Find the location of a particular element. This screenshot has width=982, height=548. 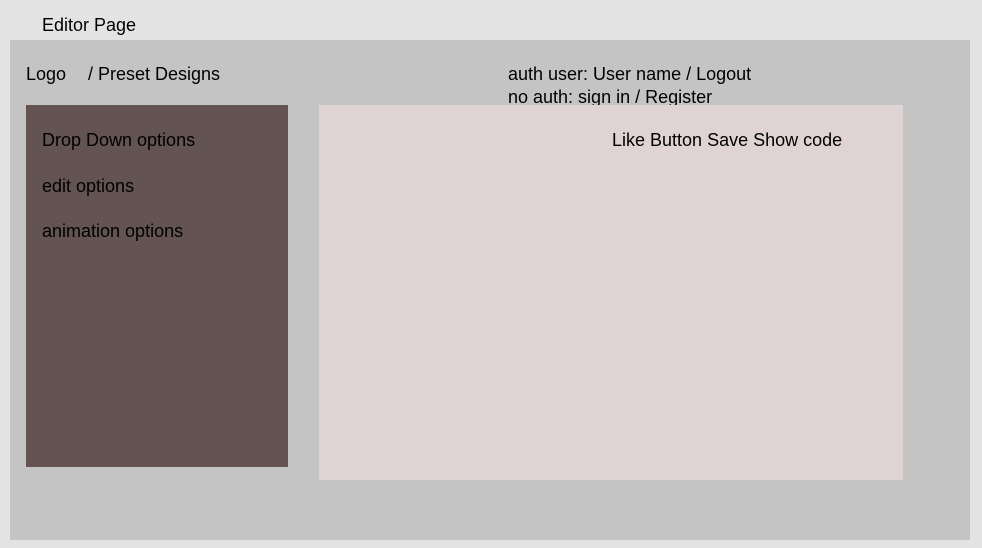

auth-user-text: auth user: User name / Logout is located at coordinates (629, 74).